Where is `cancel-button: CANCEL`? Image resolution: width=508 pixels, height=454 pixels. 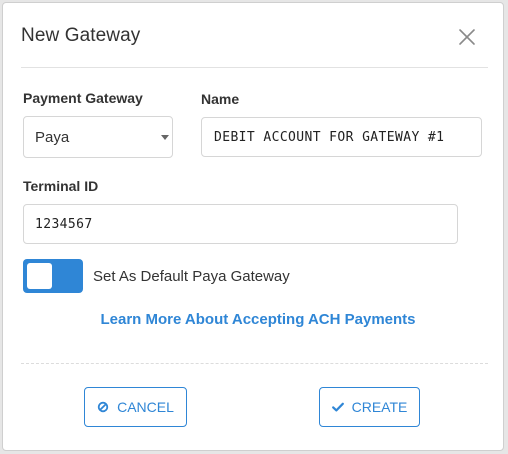
cancel-button: CANCEL is located at coordinates (135, 407).